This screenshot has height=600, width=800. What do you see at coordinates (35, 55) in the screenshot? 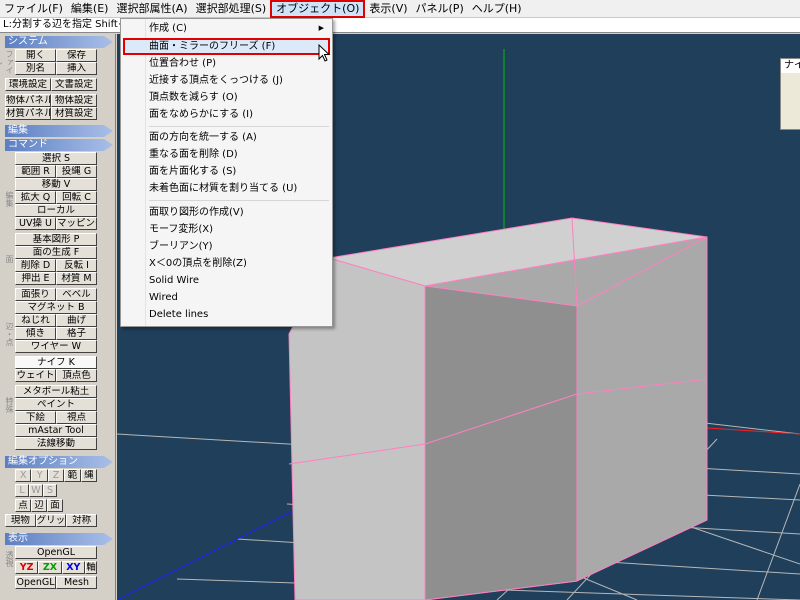
I see `open-button: 開く` at bounding box center [35, 55].